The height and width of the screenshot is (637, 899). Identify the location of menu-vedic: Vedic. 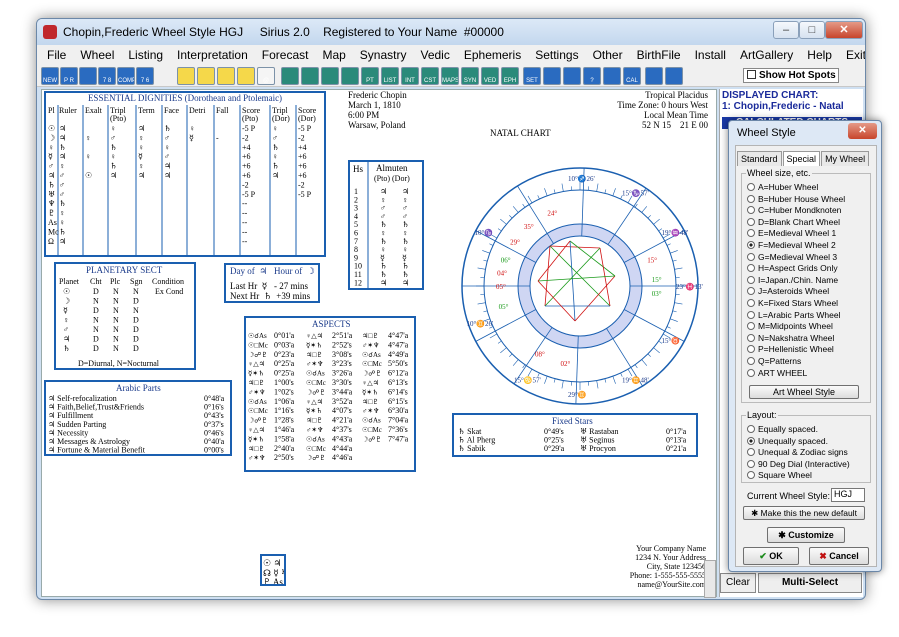
(434, 55).